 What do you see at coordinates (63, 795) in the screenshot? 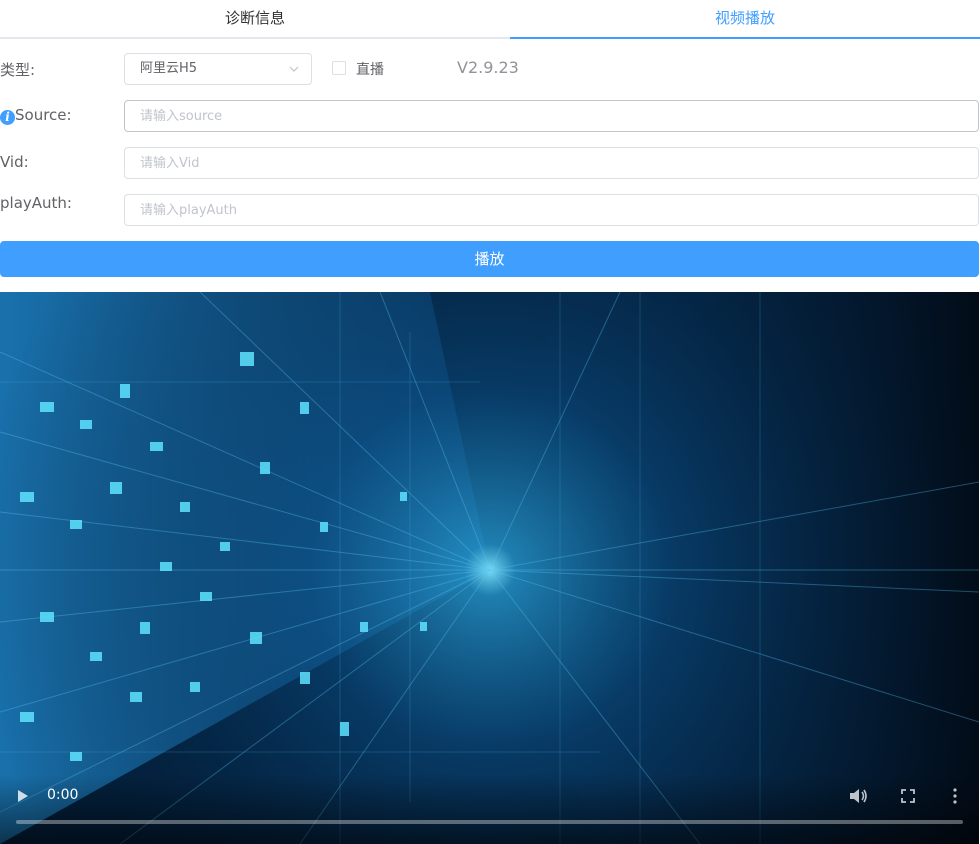
I see `current-time: 0:00` at bounding box center [63, 795].